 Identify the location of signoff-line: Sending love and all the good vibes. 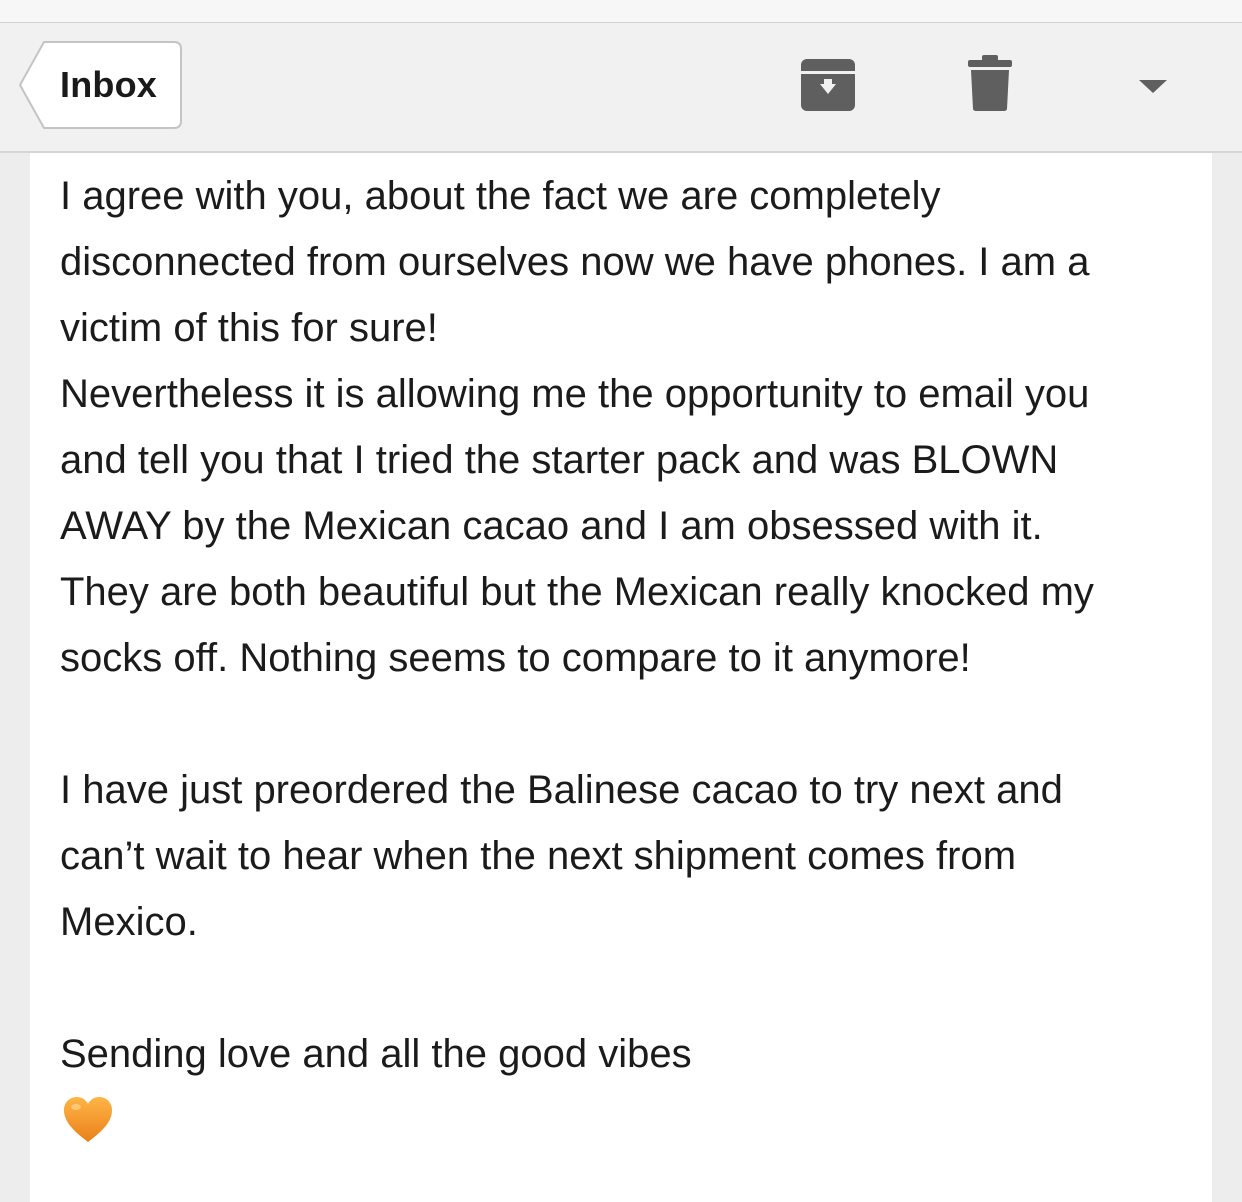
(376, 1054).